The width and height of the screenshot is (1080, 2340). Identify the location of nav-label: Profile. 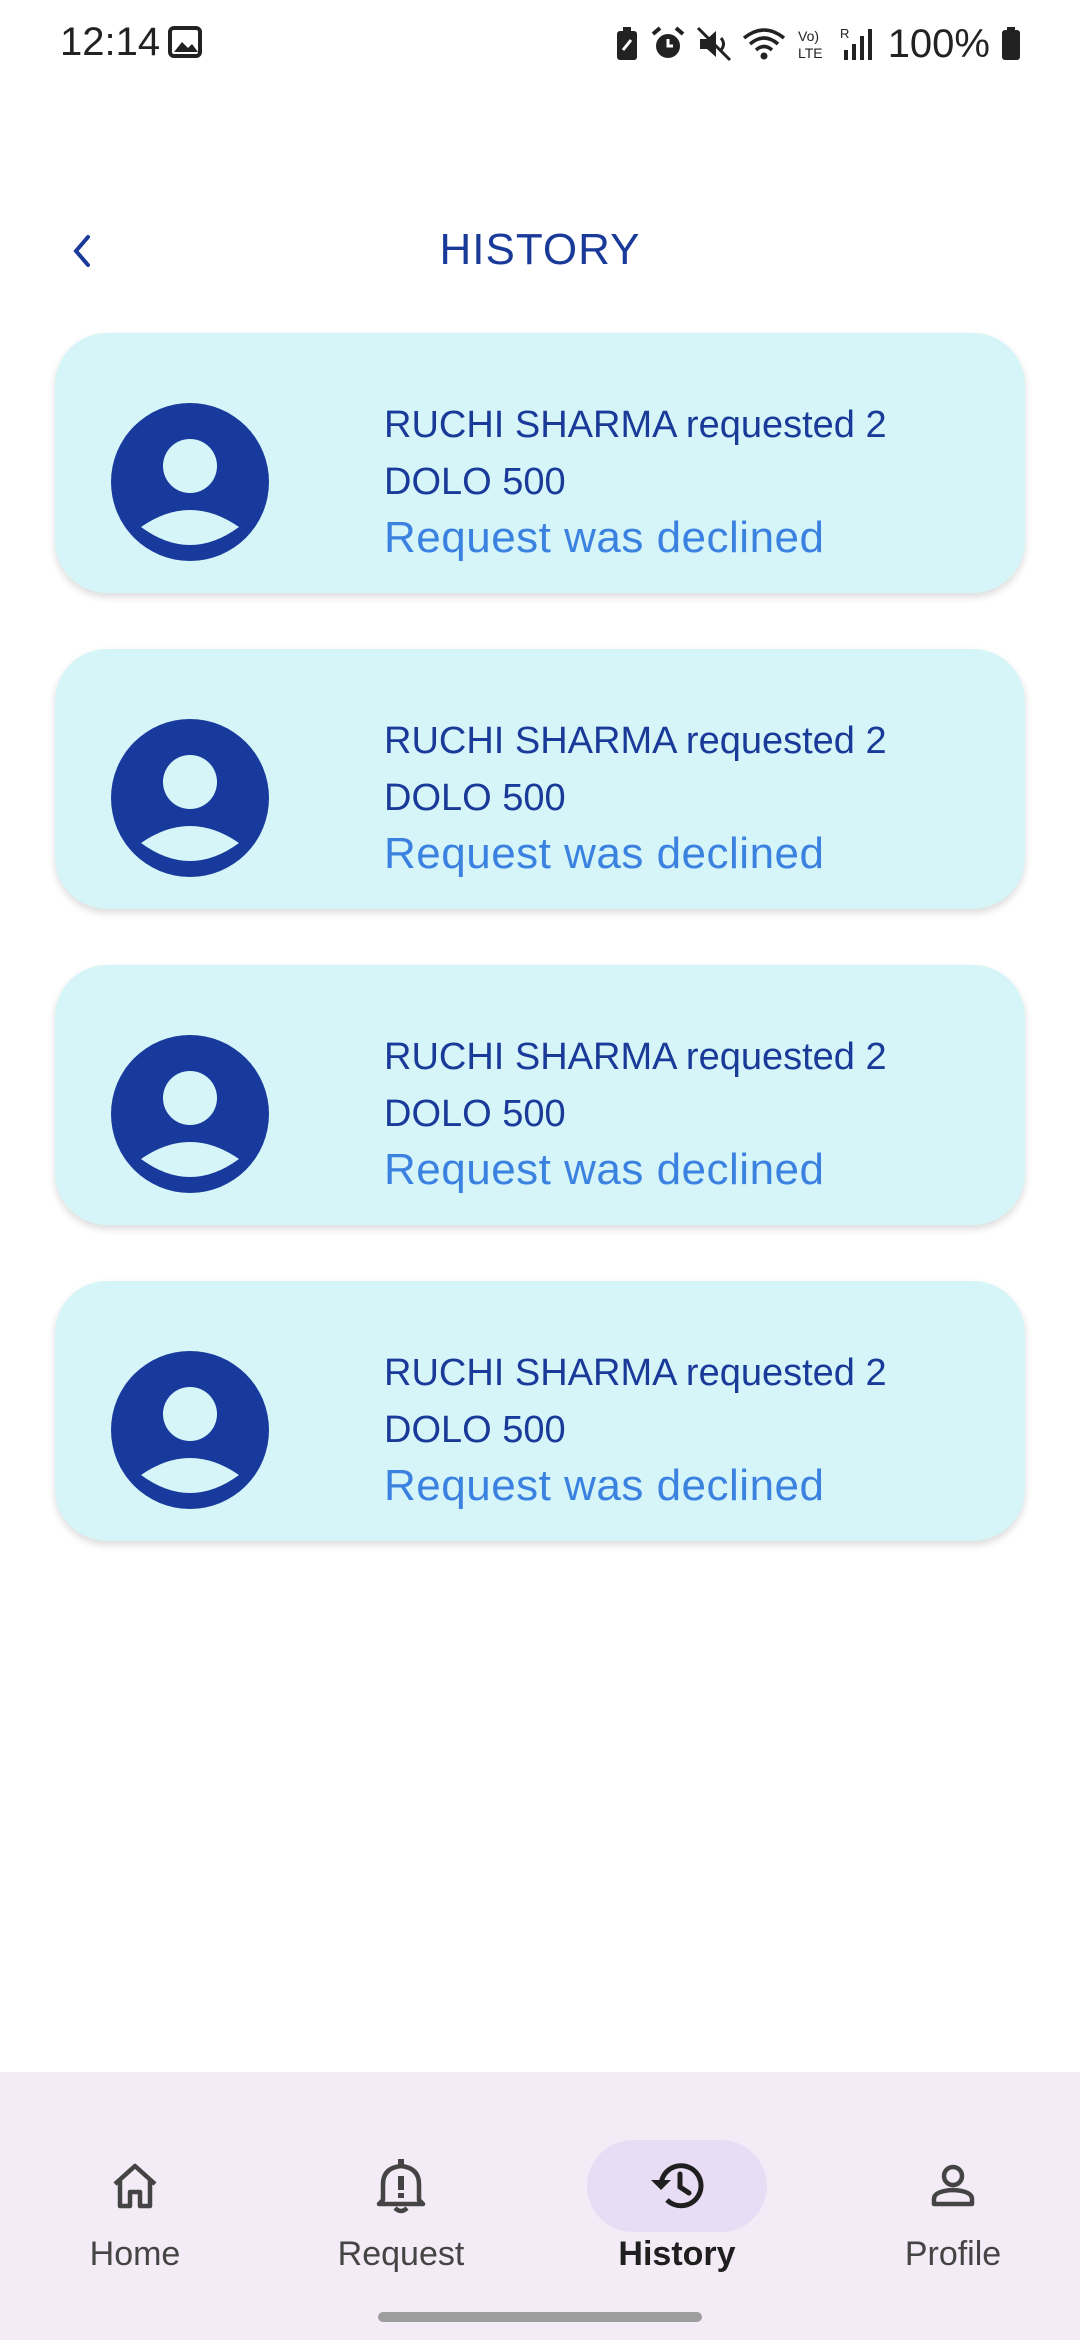
(953, 2254).